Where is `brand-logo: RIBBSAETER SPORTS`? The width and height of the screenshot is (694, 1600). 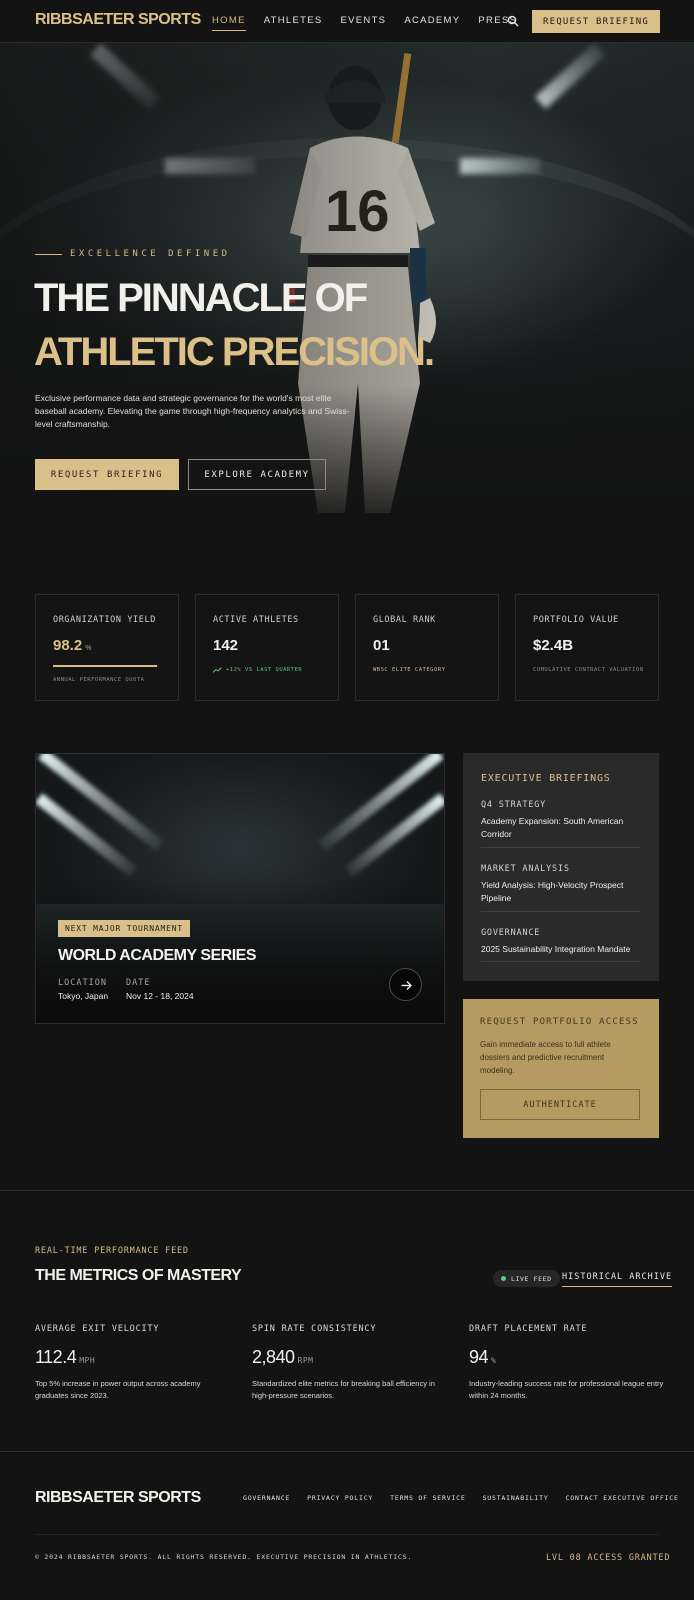 brand-logo: RIBBSAETER SPORTS is located at coordinates (118, 20).